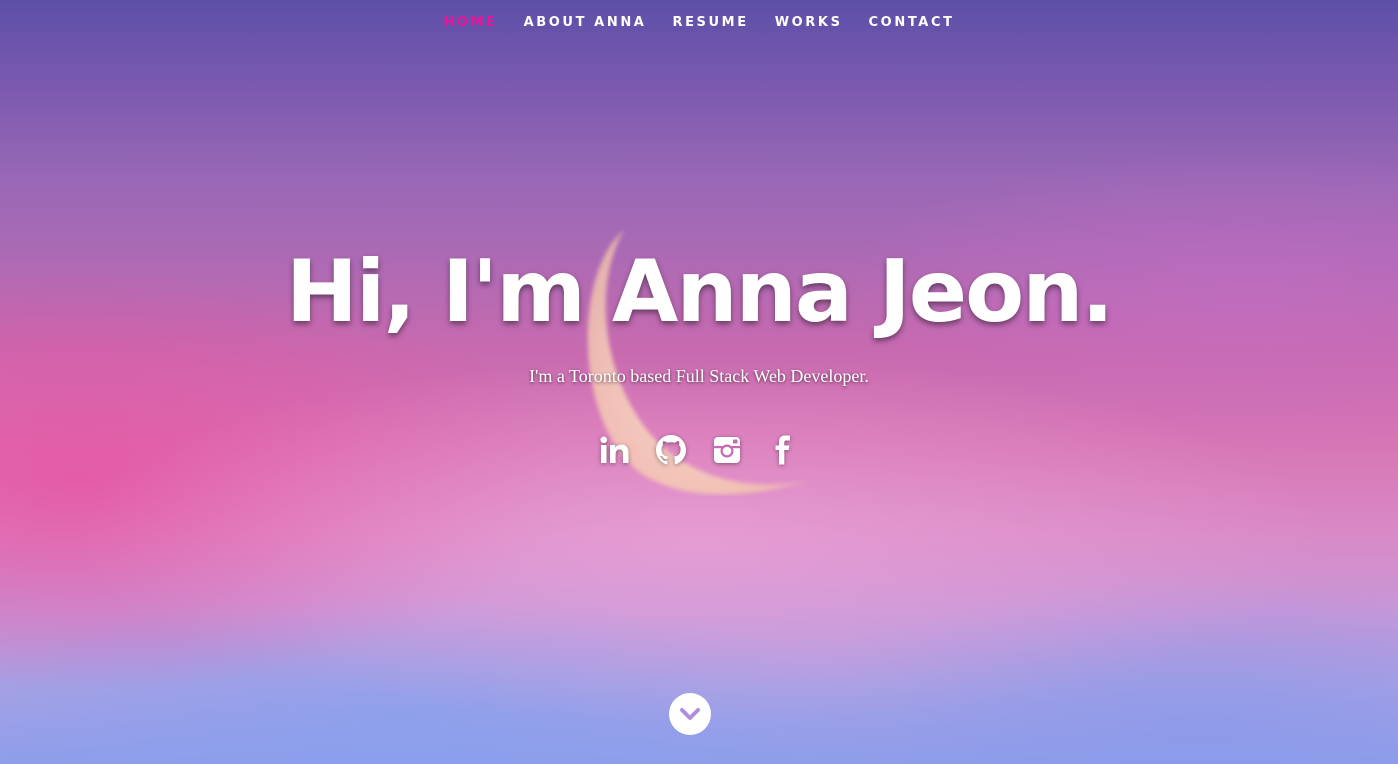  I want to click on github-icon, so click(671, 450).